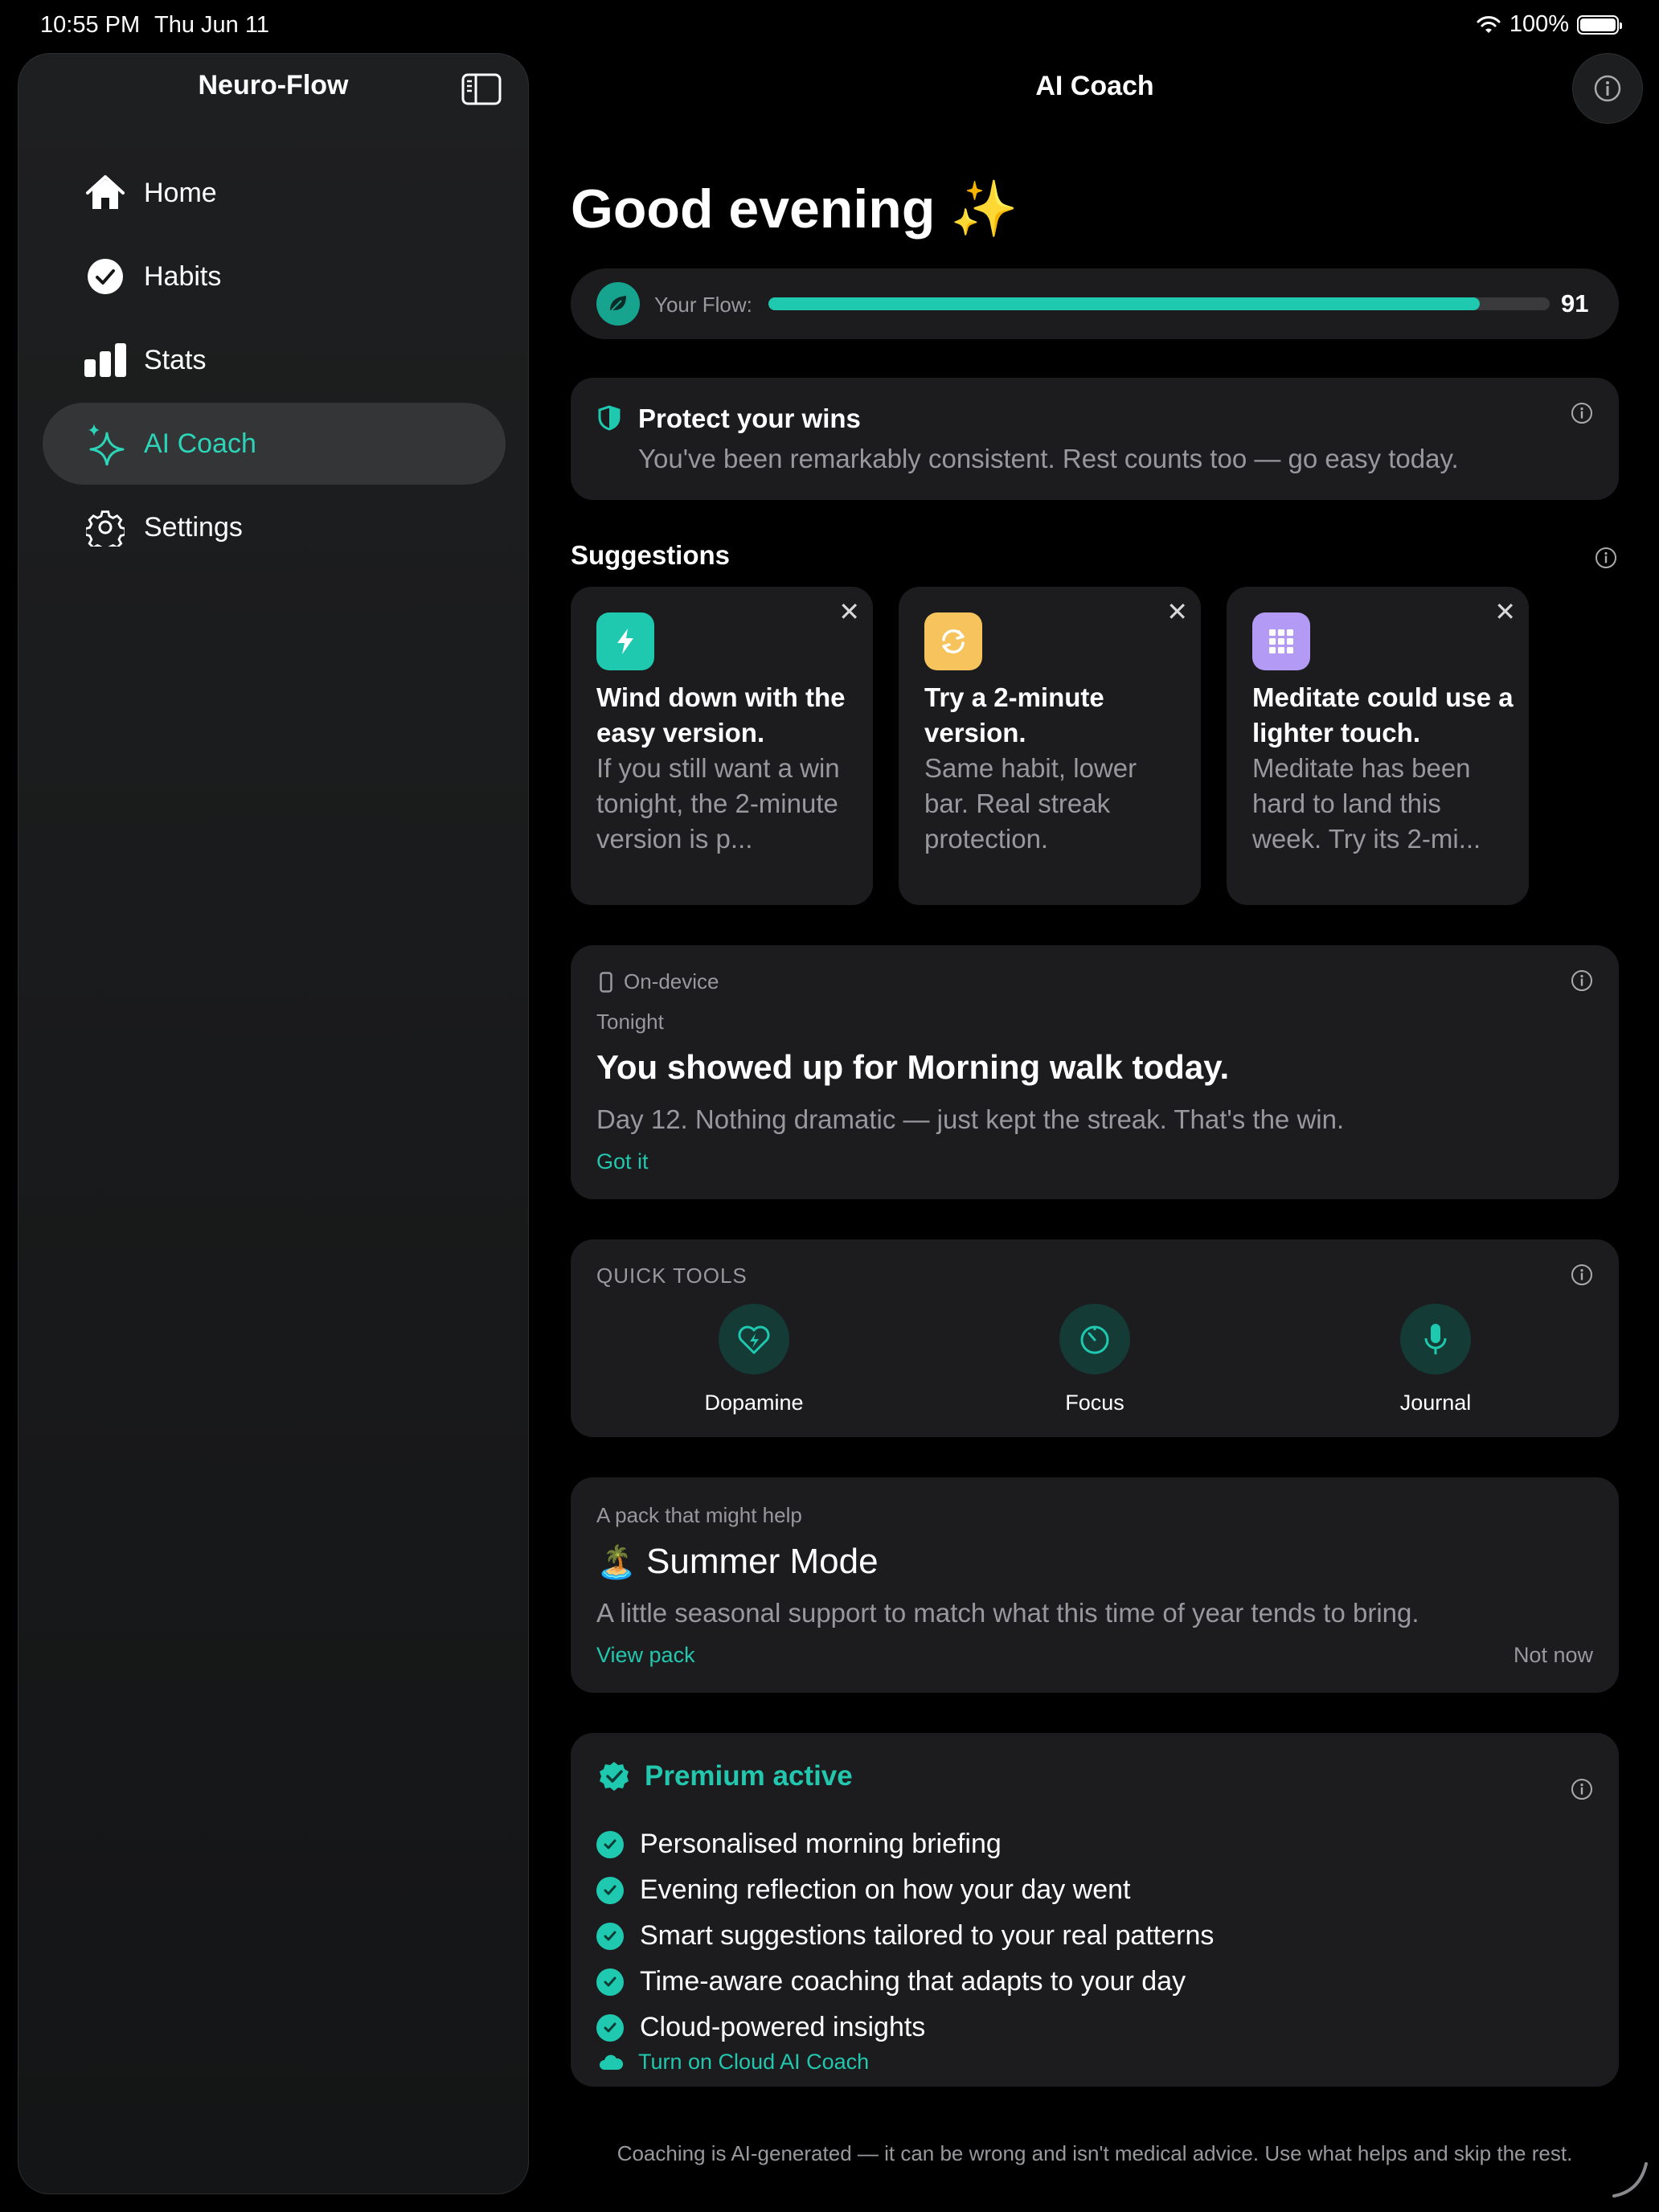 The height and width of the screenshot is (2212, 1659). I want to click on sidebar-item-label: AI Coach, so click(200, 443).